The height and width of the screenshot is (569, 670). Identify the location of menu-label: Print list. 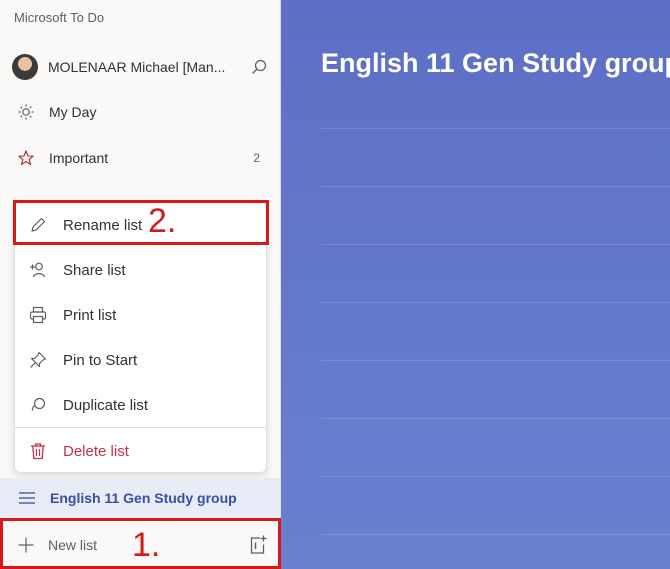
(90, 315).